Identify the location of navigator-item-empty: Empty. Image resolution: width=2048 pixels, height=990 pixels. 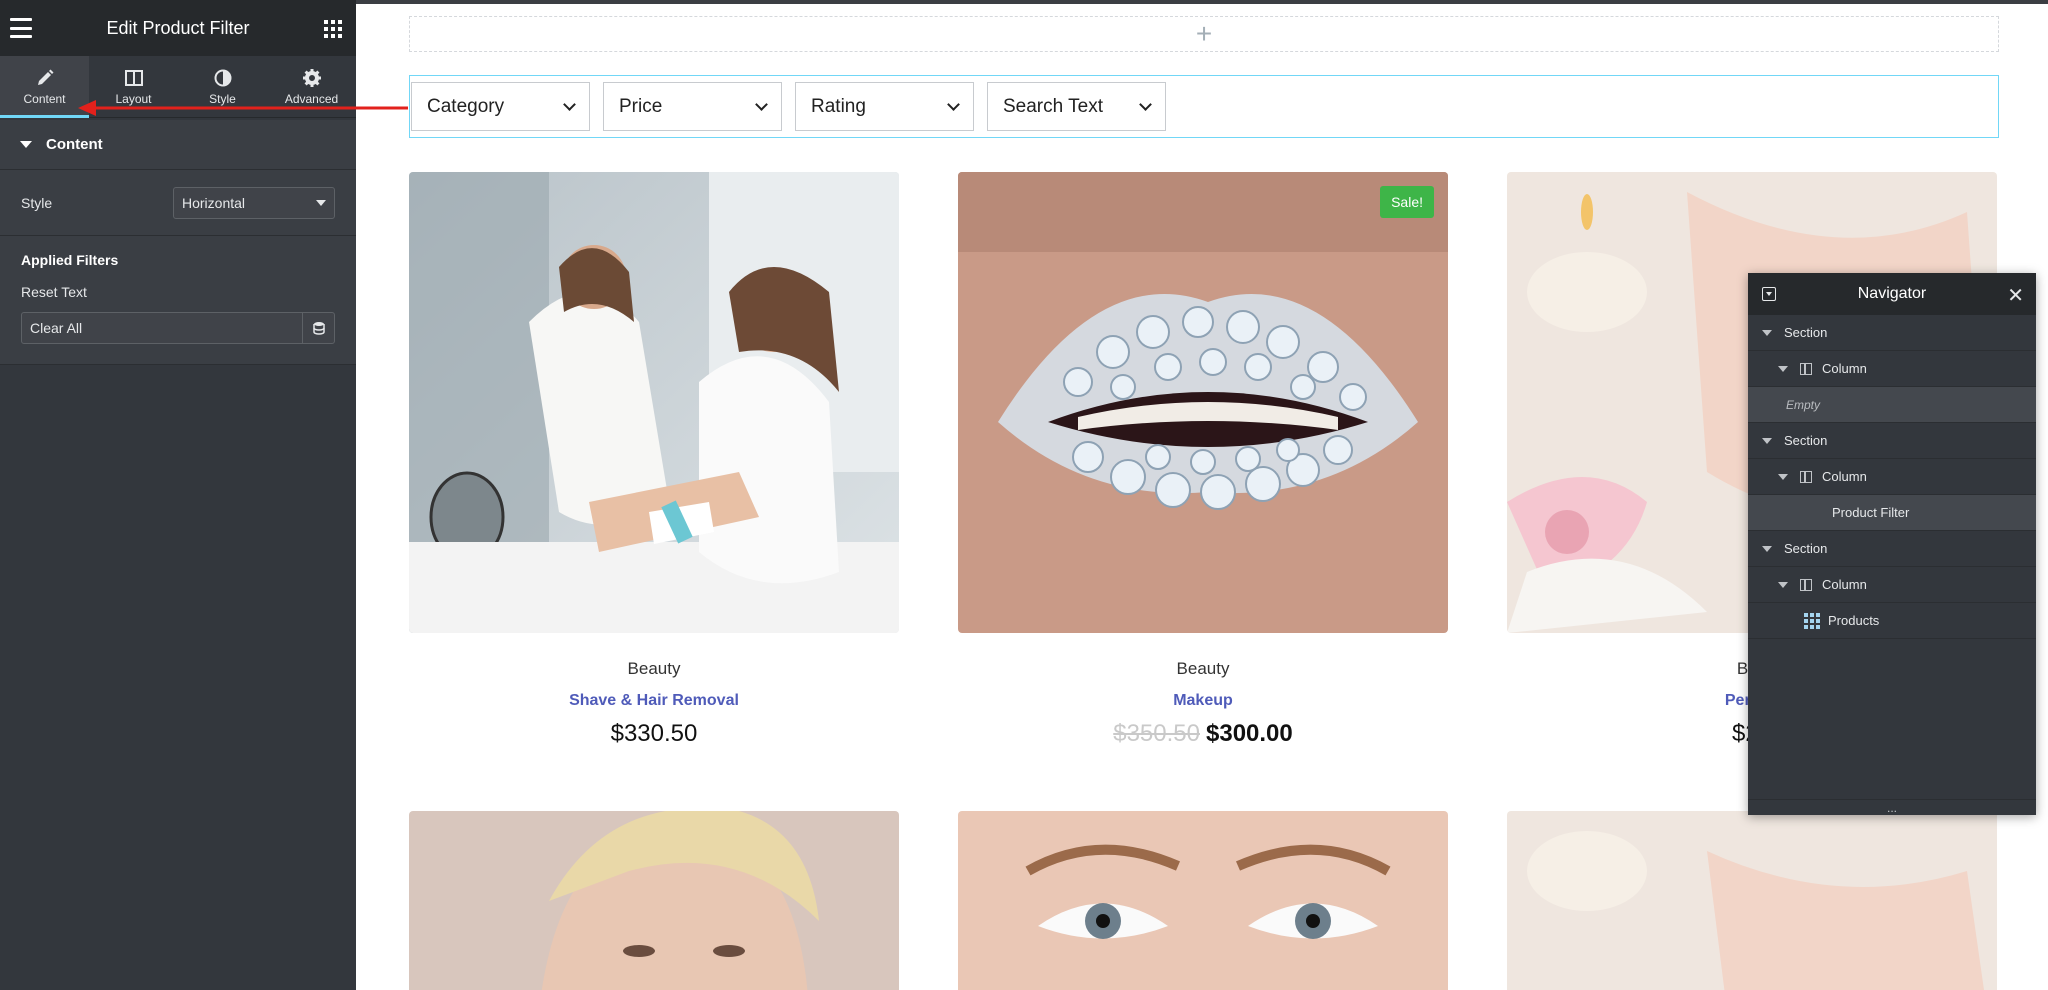
(1892, 405).